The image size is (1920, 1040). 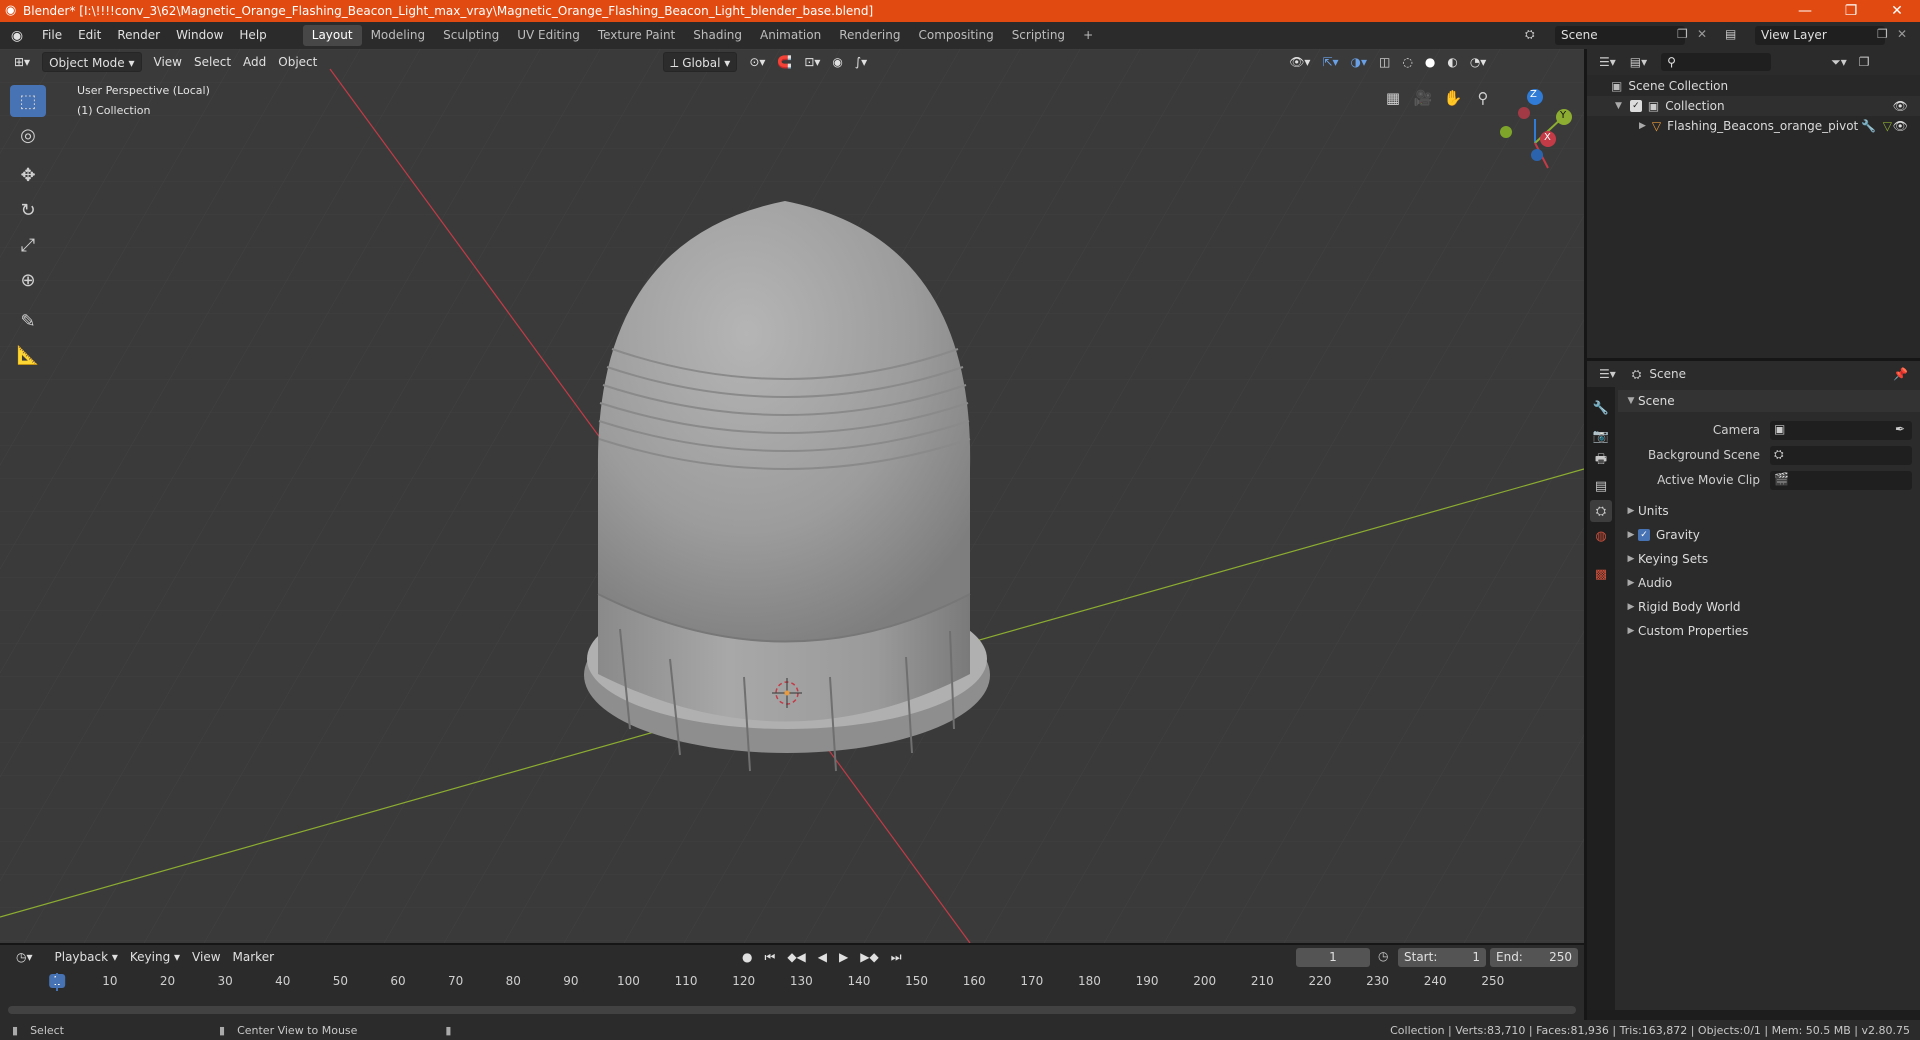 What do you see at coordinates (1851, 11) in the screenshot?
I see `restore-button: ❐` at bounding box center [1851, 11].